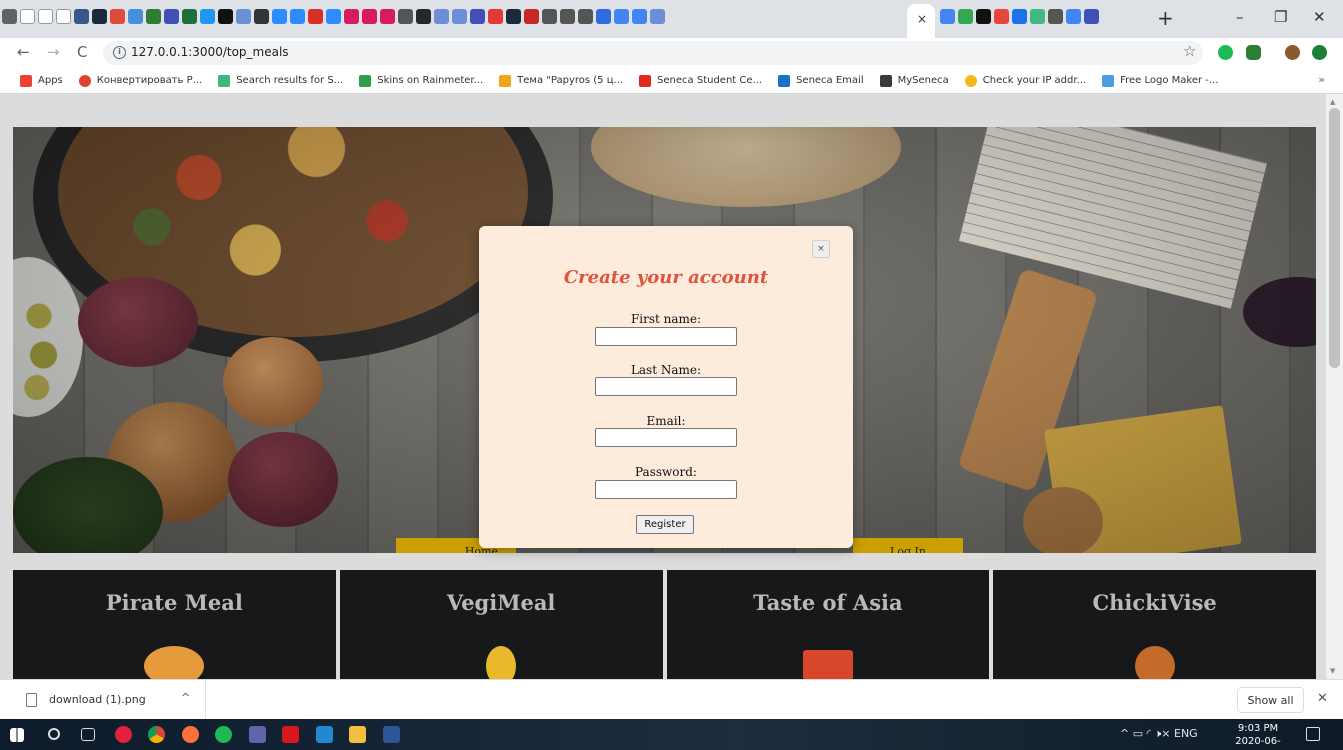 Image resolution: width=1343 pixels, height=750 pixels. I want to click on download-item: download (1).png ^, so click(103, 700).